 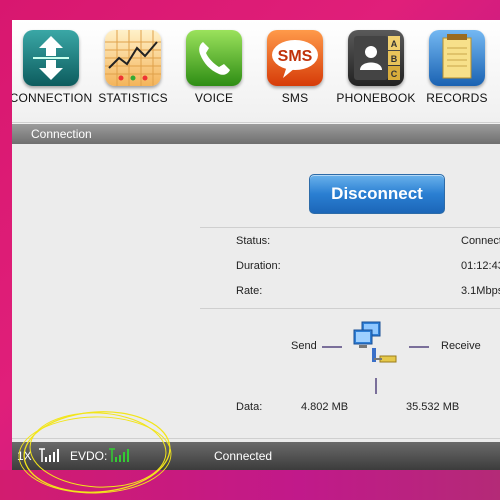 I want to click on evdo-label: EVDO:, so click(x=89, y=456).